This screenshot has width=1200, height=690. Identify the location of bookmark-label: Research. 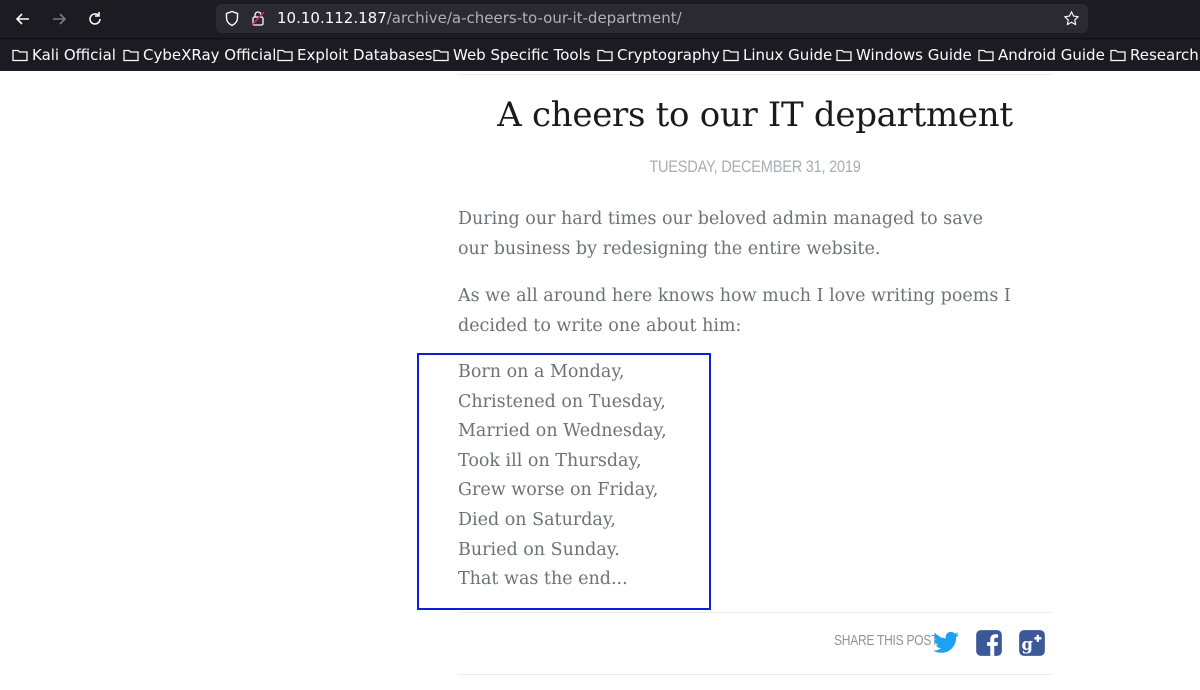
(1164, 55).